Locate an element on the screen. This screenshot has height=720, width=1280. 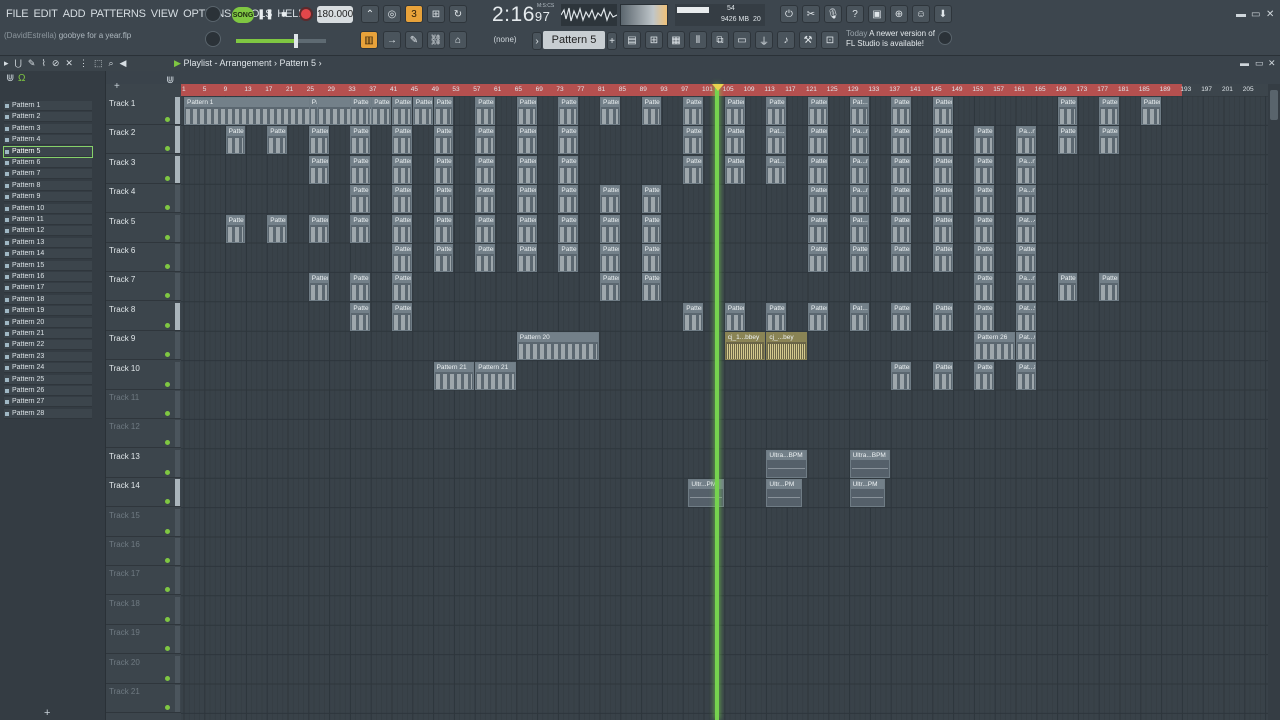
track-header: Track 5 is located at coordinates (143, 228).